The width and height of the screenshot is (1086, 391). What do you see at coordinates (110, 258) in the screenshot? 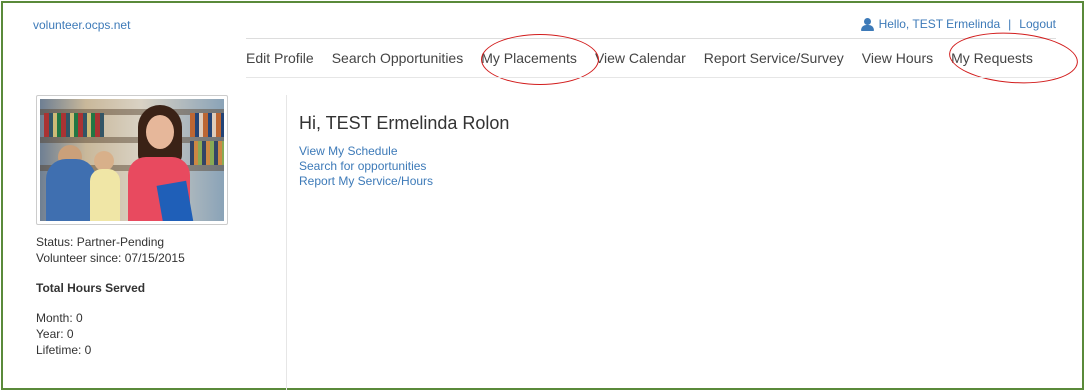
I see `volunteer-since-text: Volunteer since: 07/15/2015` at bounding box center [110, 258].